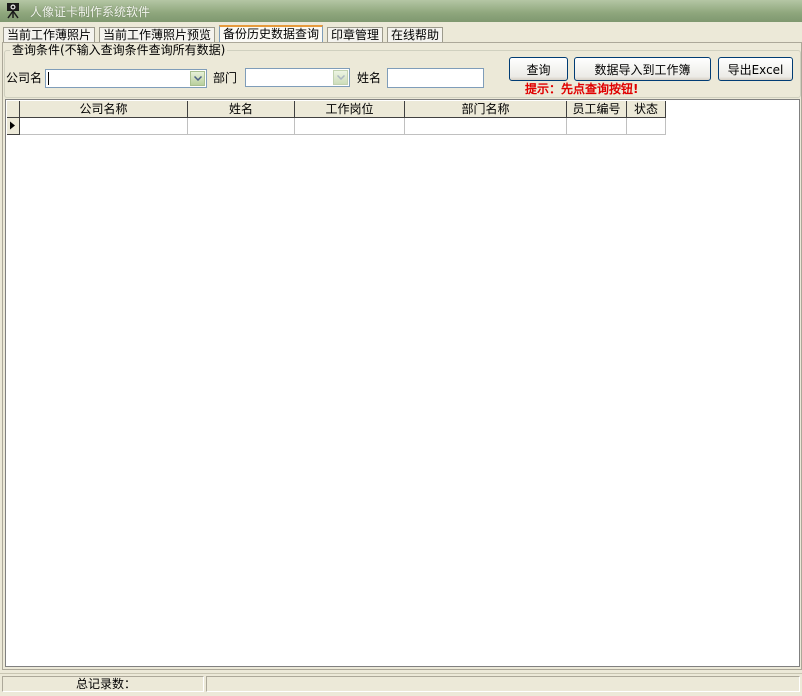  Describe the element at coordinates (48, 78) in the screenshot. I see `text-caret` at that location.